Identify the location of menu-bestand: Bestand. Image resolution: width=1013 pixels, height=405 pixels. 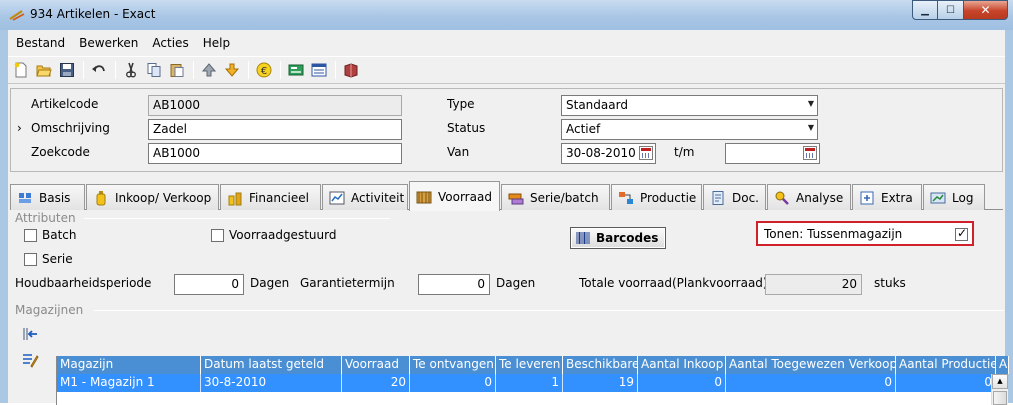
(40, 43).